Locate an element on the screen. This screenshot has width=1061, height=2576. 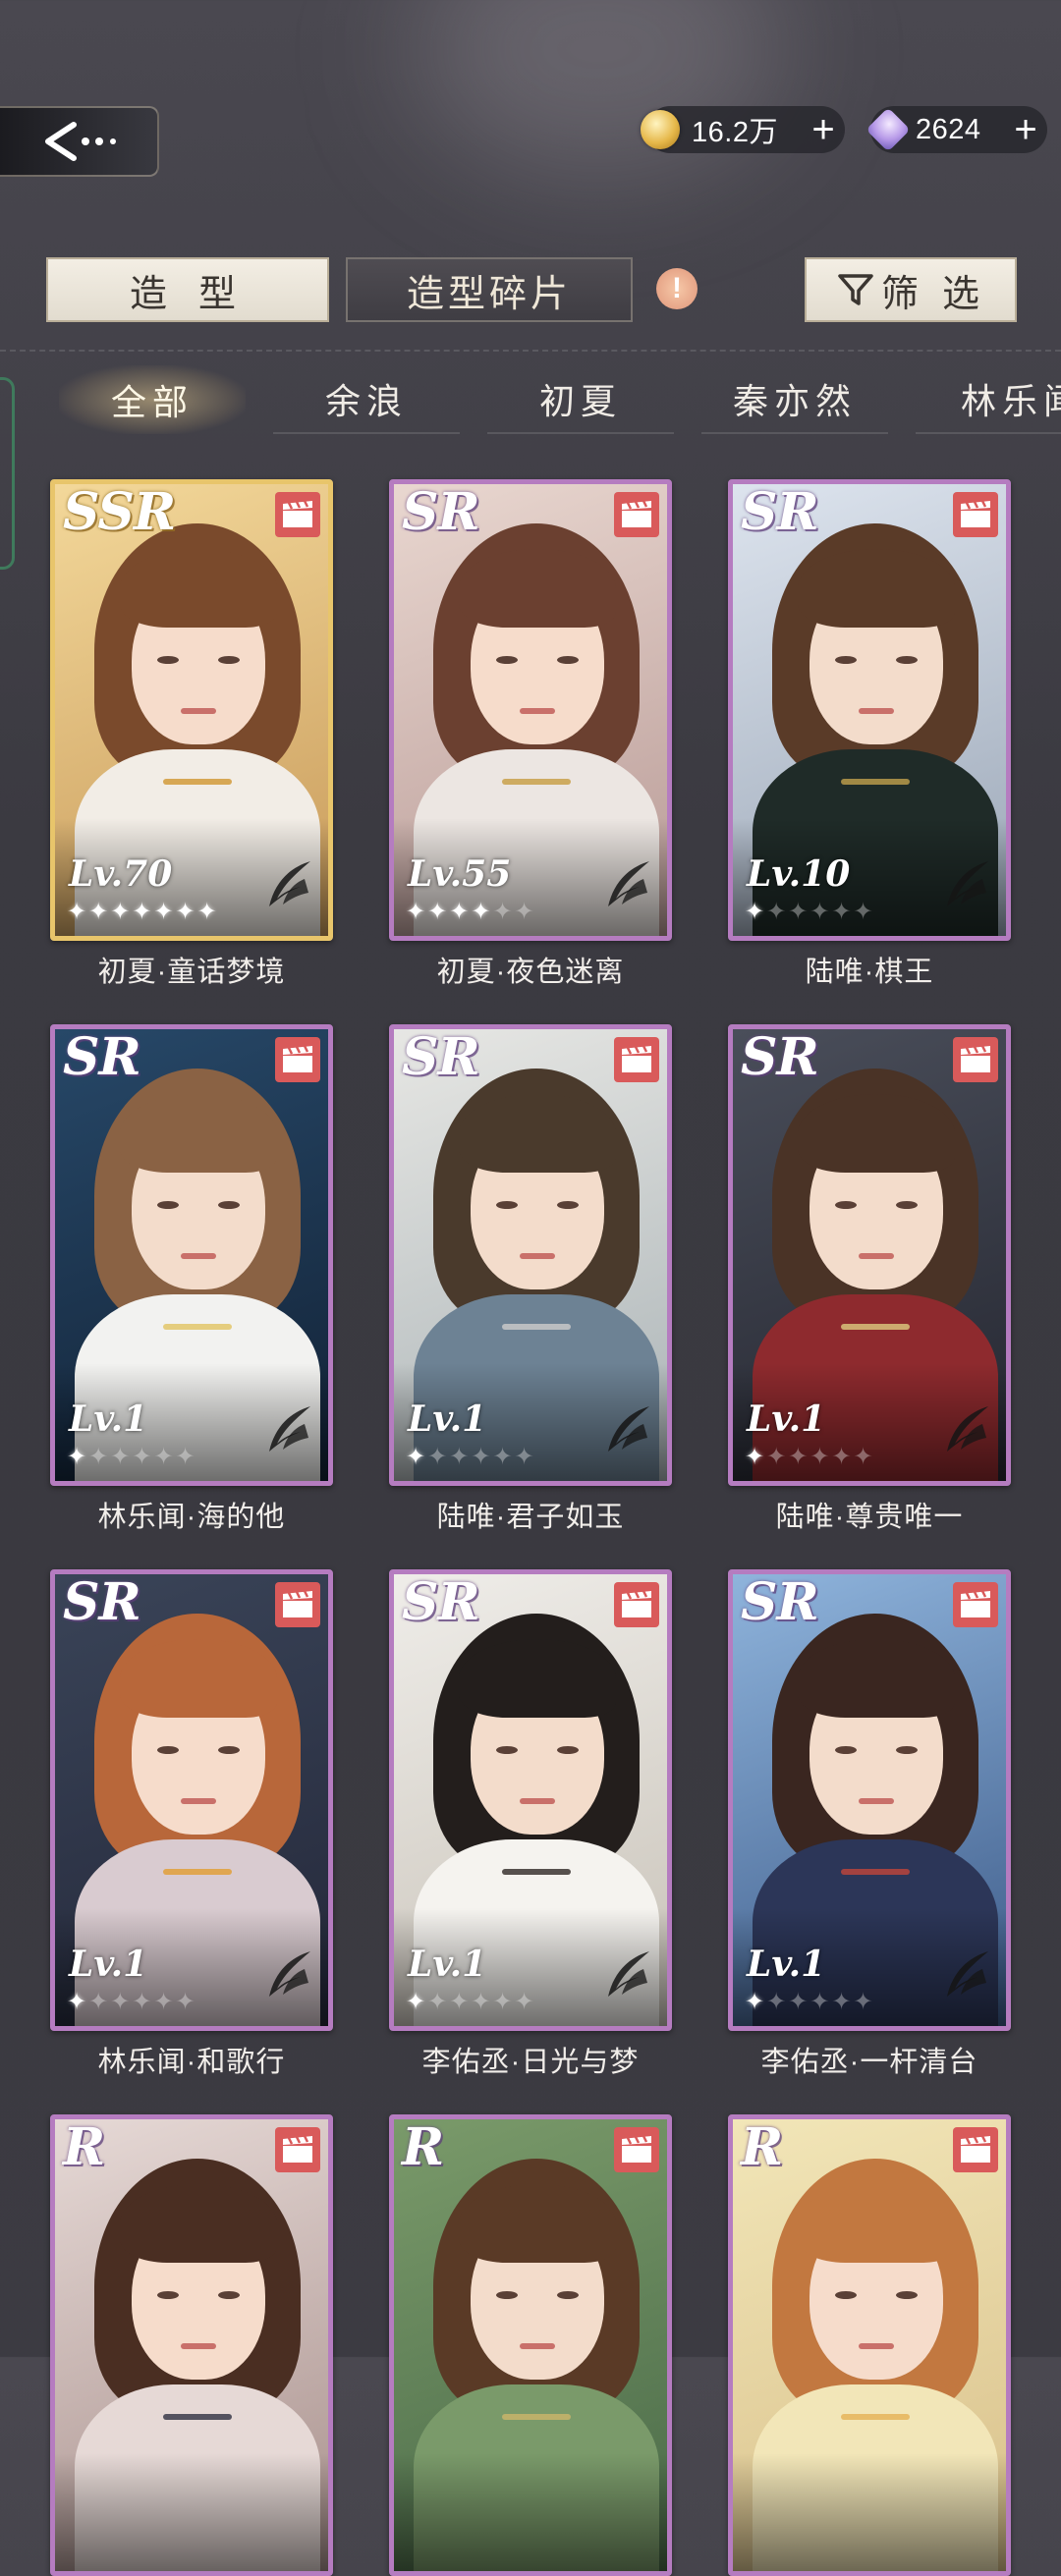
outfit-card: SR Lv.55 ✦ ✦ ✦ ✦ ✦ ✦ is located at coordinates (530, 710).